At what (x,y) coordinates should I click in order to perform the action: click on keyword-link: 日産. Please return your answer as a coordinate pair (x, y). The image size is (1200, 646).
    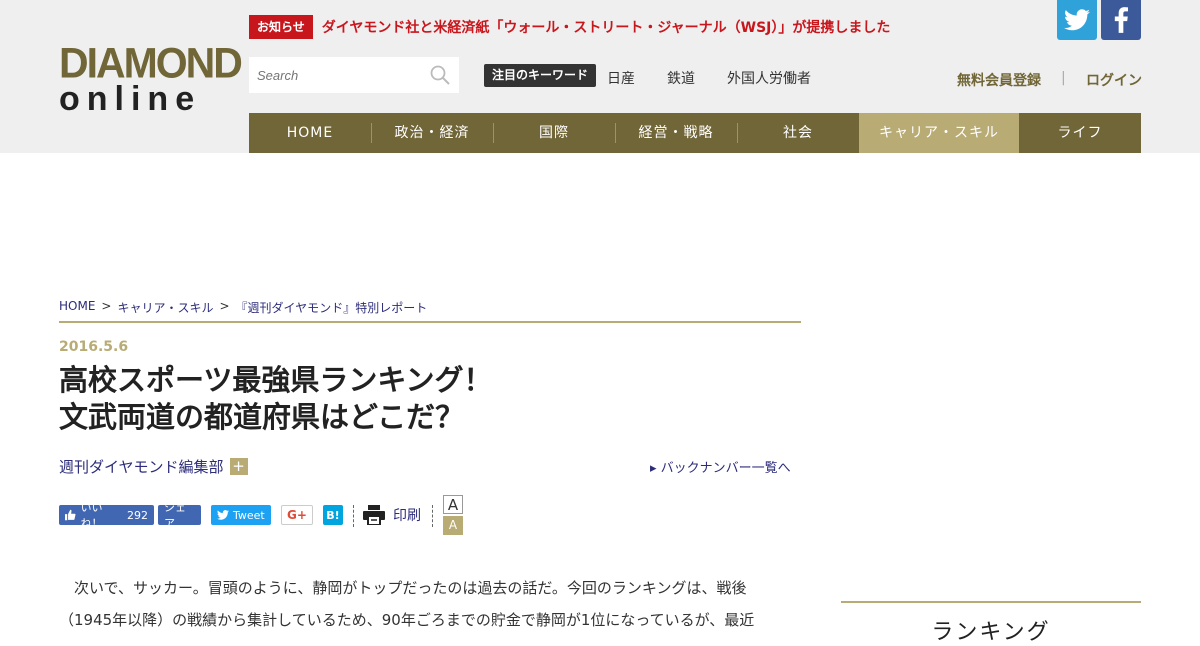
    Looking at the image, I should click on (621, 78).